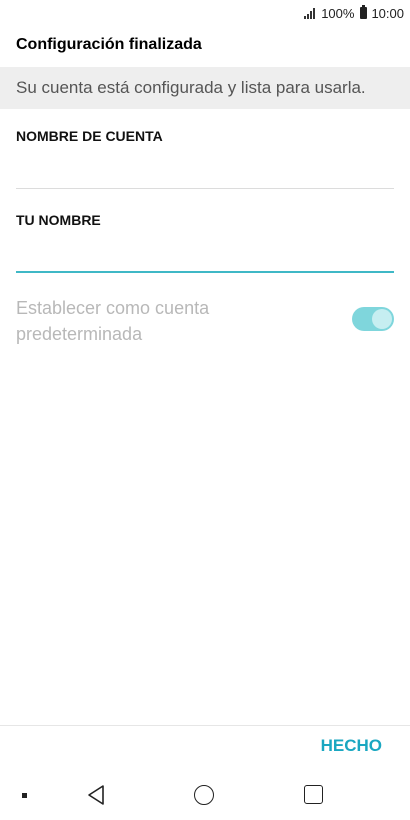  I want to click on done-button: HECHO, so click(351, 746).